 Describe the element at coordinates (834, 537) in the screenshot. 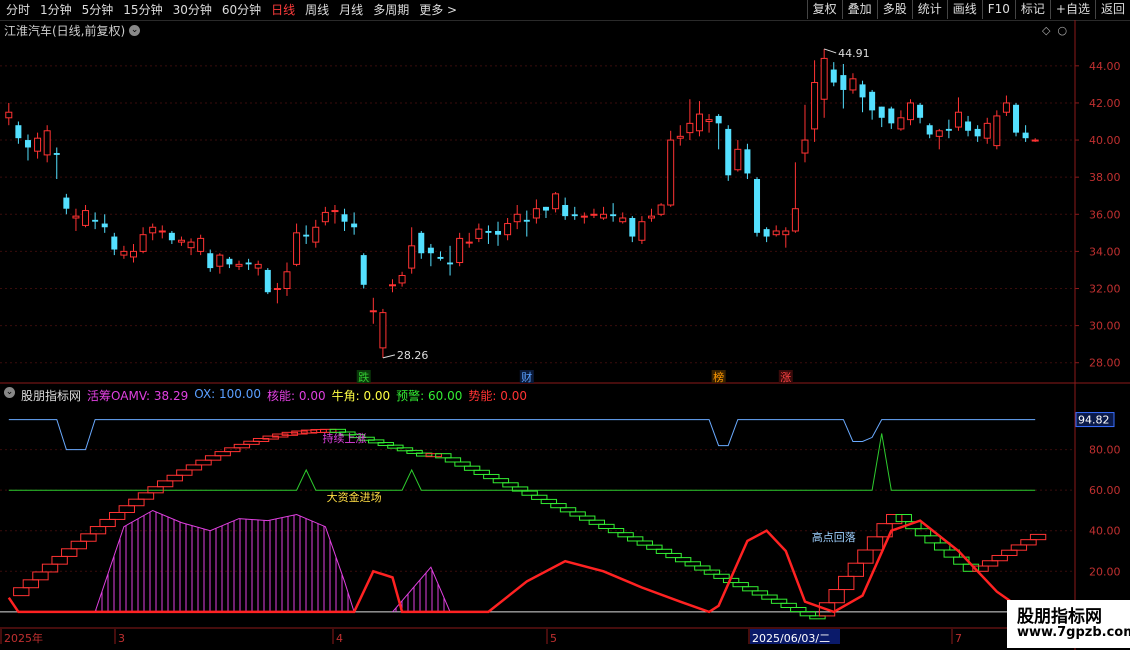

I see `annotation: 高点回落` at that location.